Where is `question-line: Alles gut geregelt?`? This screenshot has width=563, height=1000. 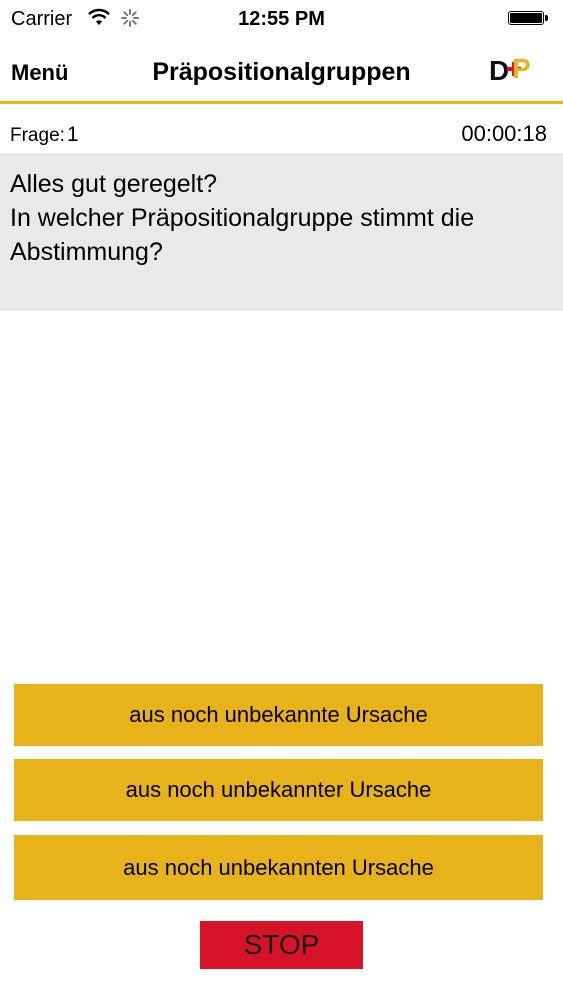 question-line: Alles gut geregelt? is located at coordinates (114, 184).